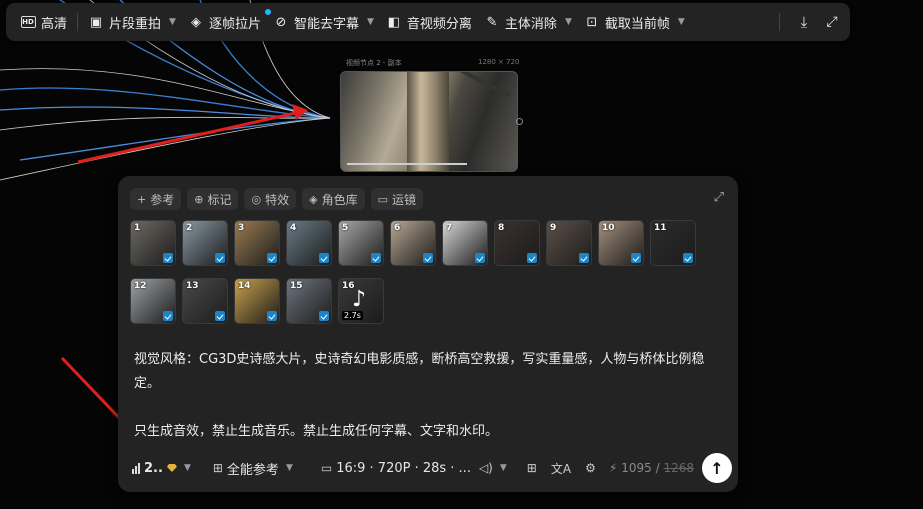  What do you see at coordinates (333, 199) in the screenshot?
I see `chip-character-library: ◈ 角色库` at bounding box center [333, 199].